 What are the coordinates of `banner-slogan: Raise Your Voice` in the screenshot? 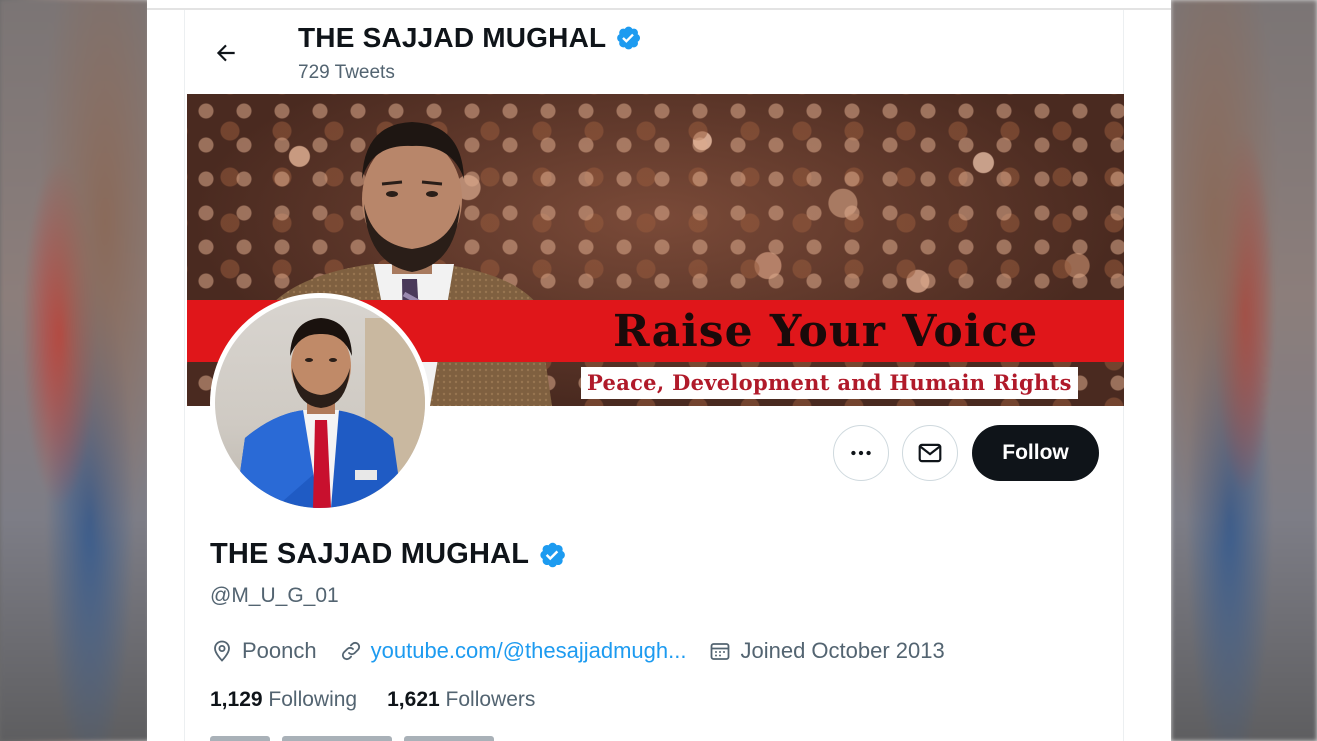 It's located at (826, 331).